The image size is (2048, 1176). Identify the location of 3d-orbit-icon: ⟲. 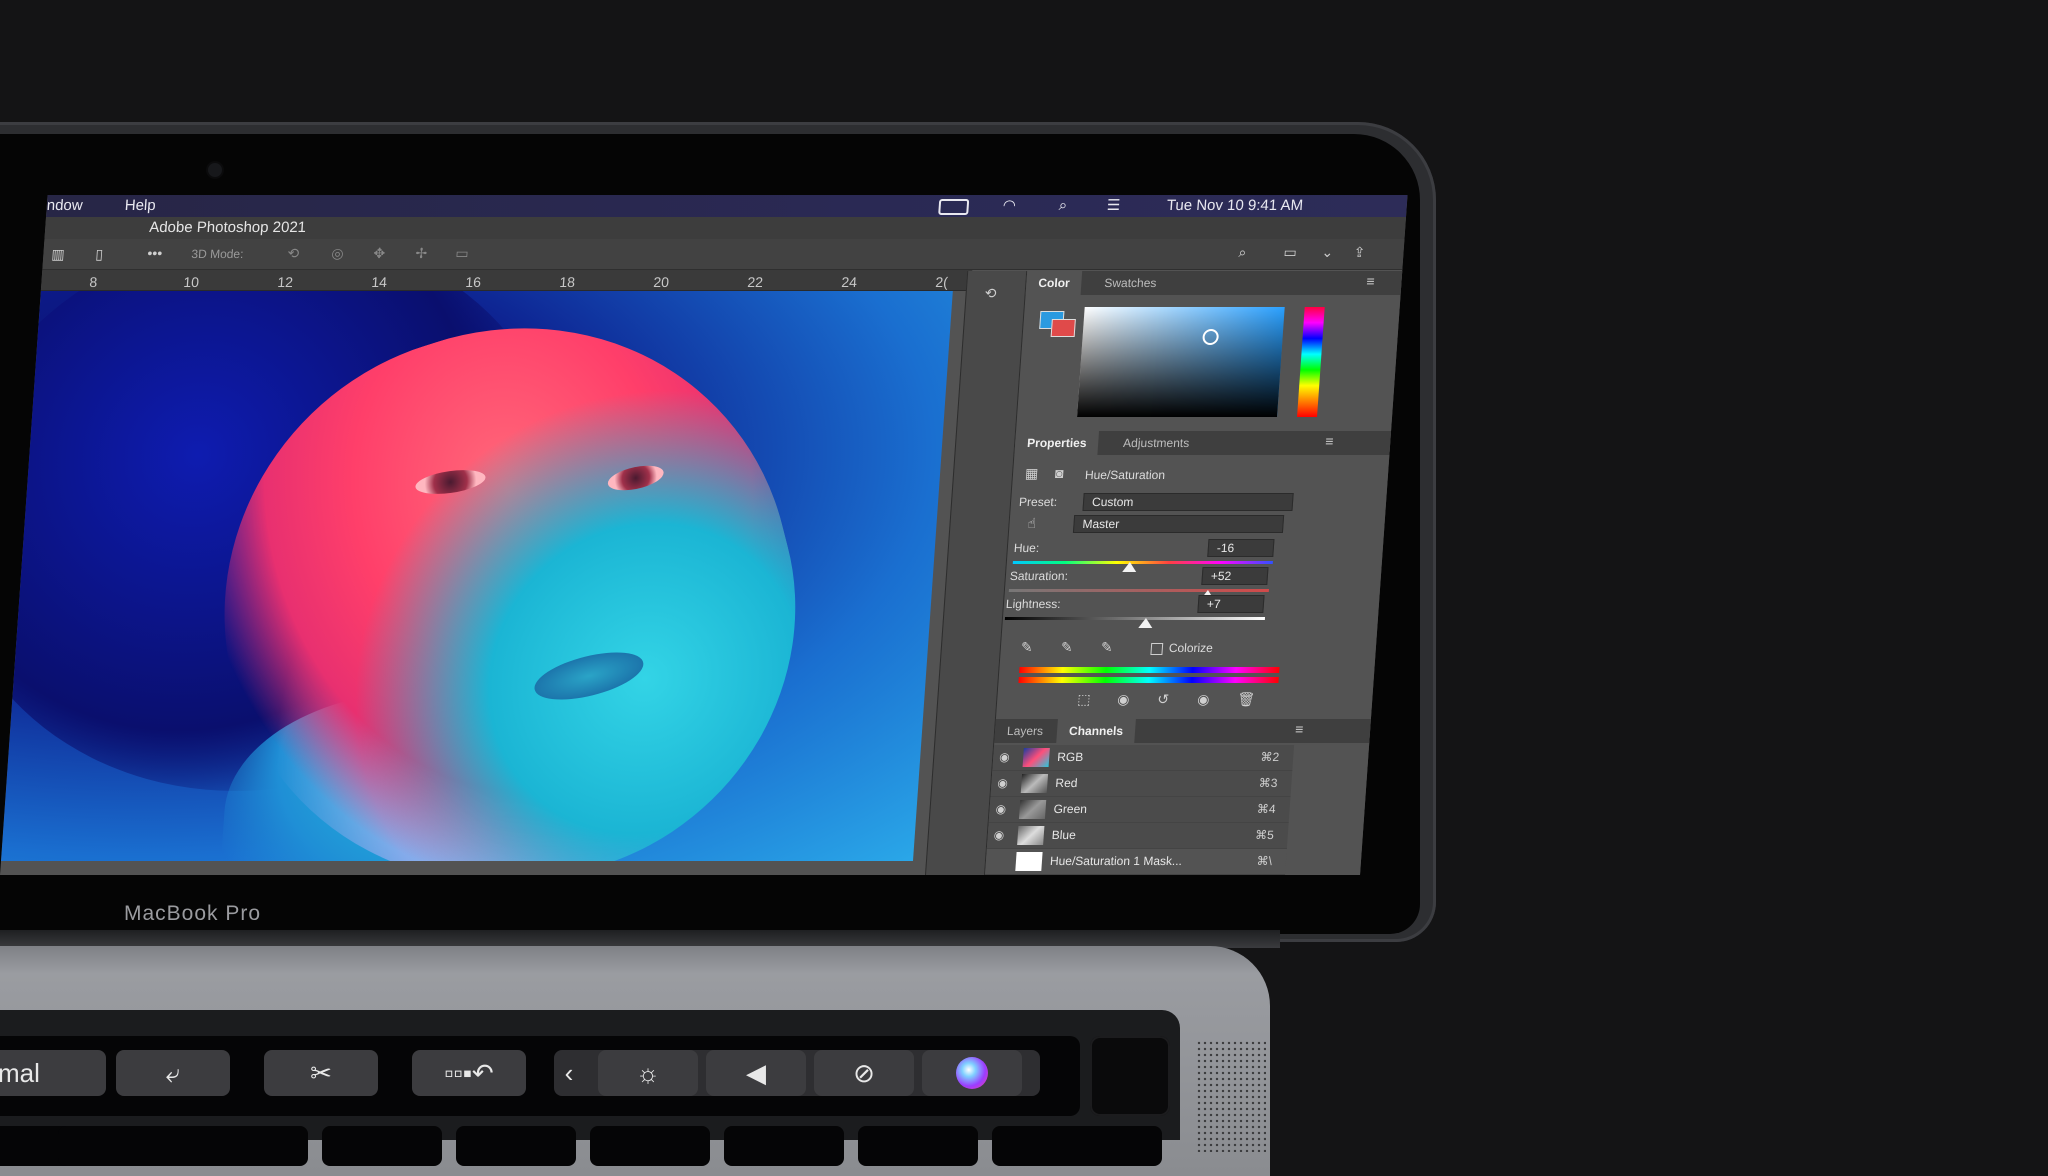
(293, 253).